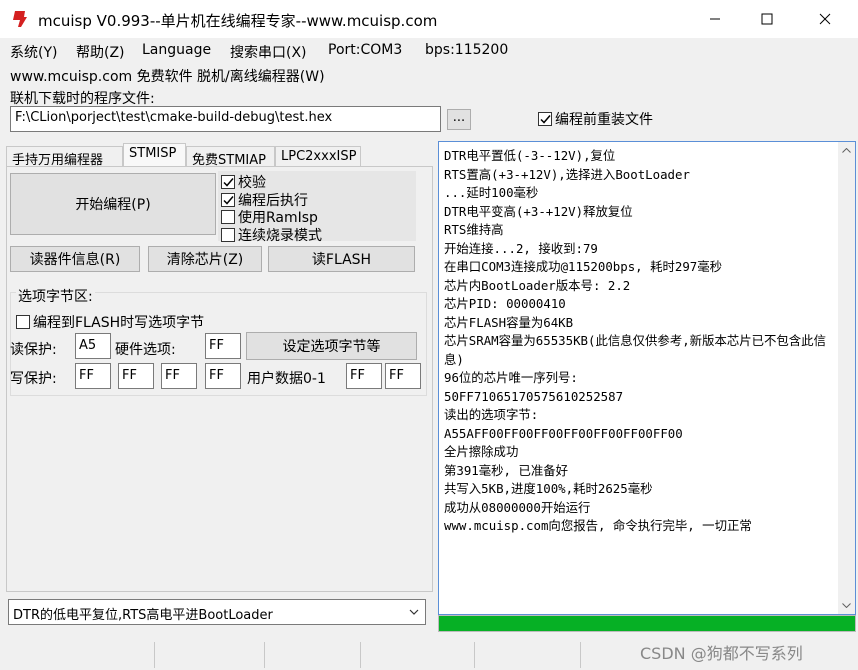 The image size is (858, 670). I want to click on option-bytes-title: 选项字节区:, so click(55, 296).